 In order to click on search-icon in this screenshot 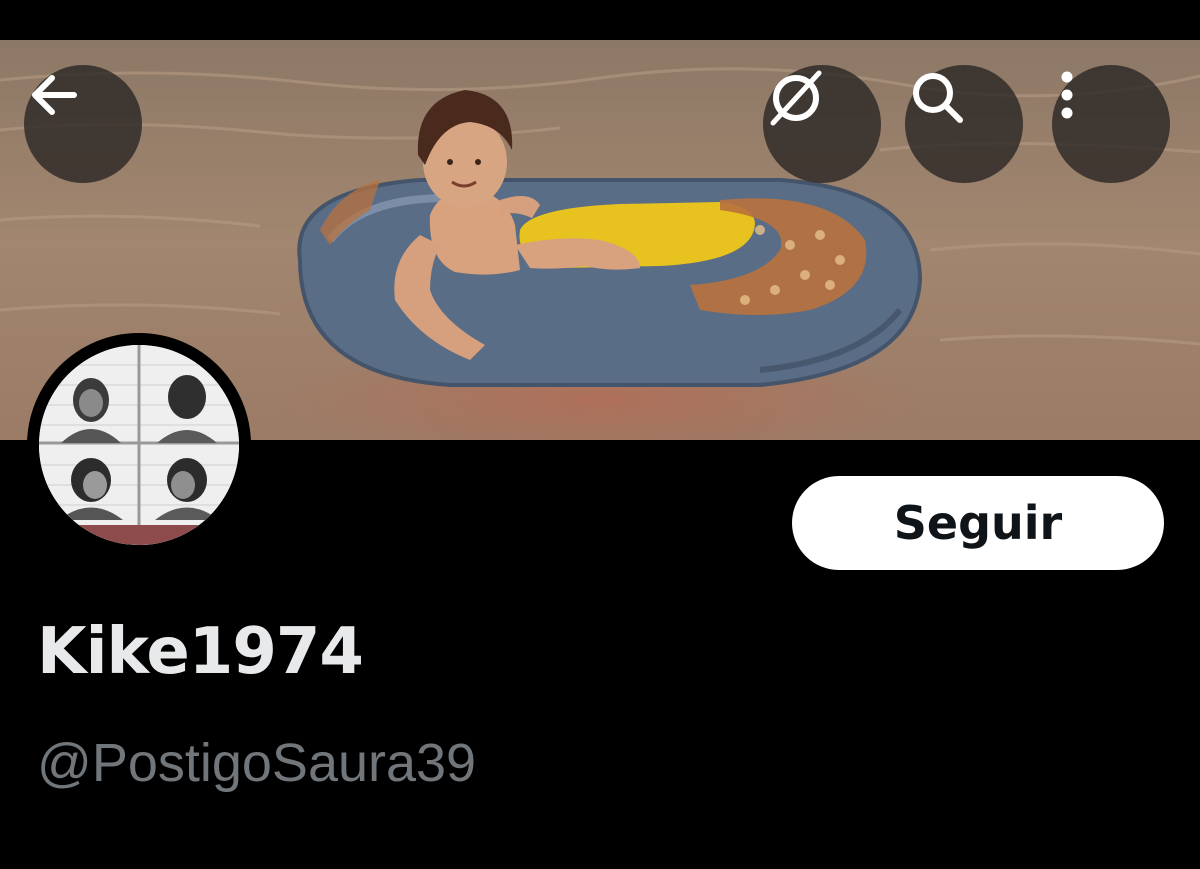, I will do `click(938, 98)`.